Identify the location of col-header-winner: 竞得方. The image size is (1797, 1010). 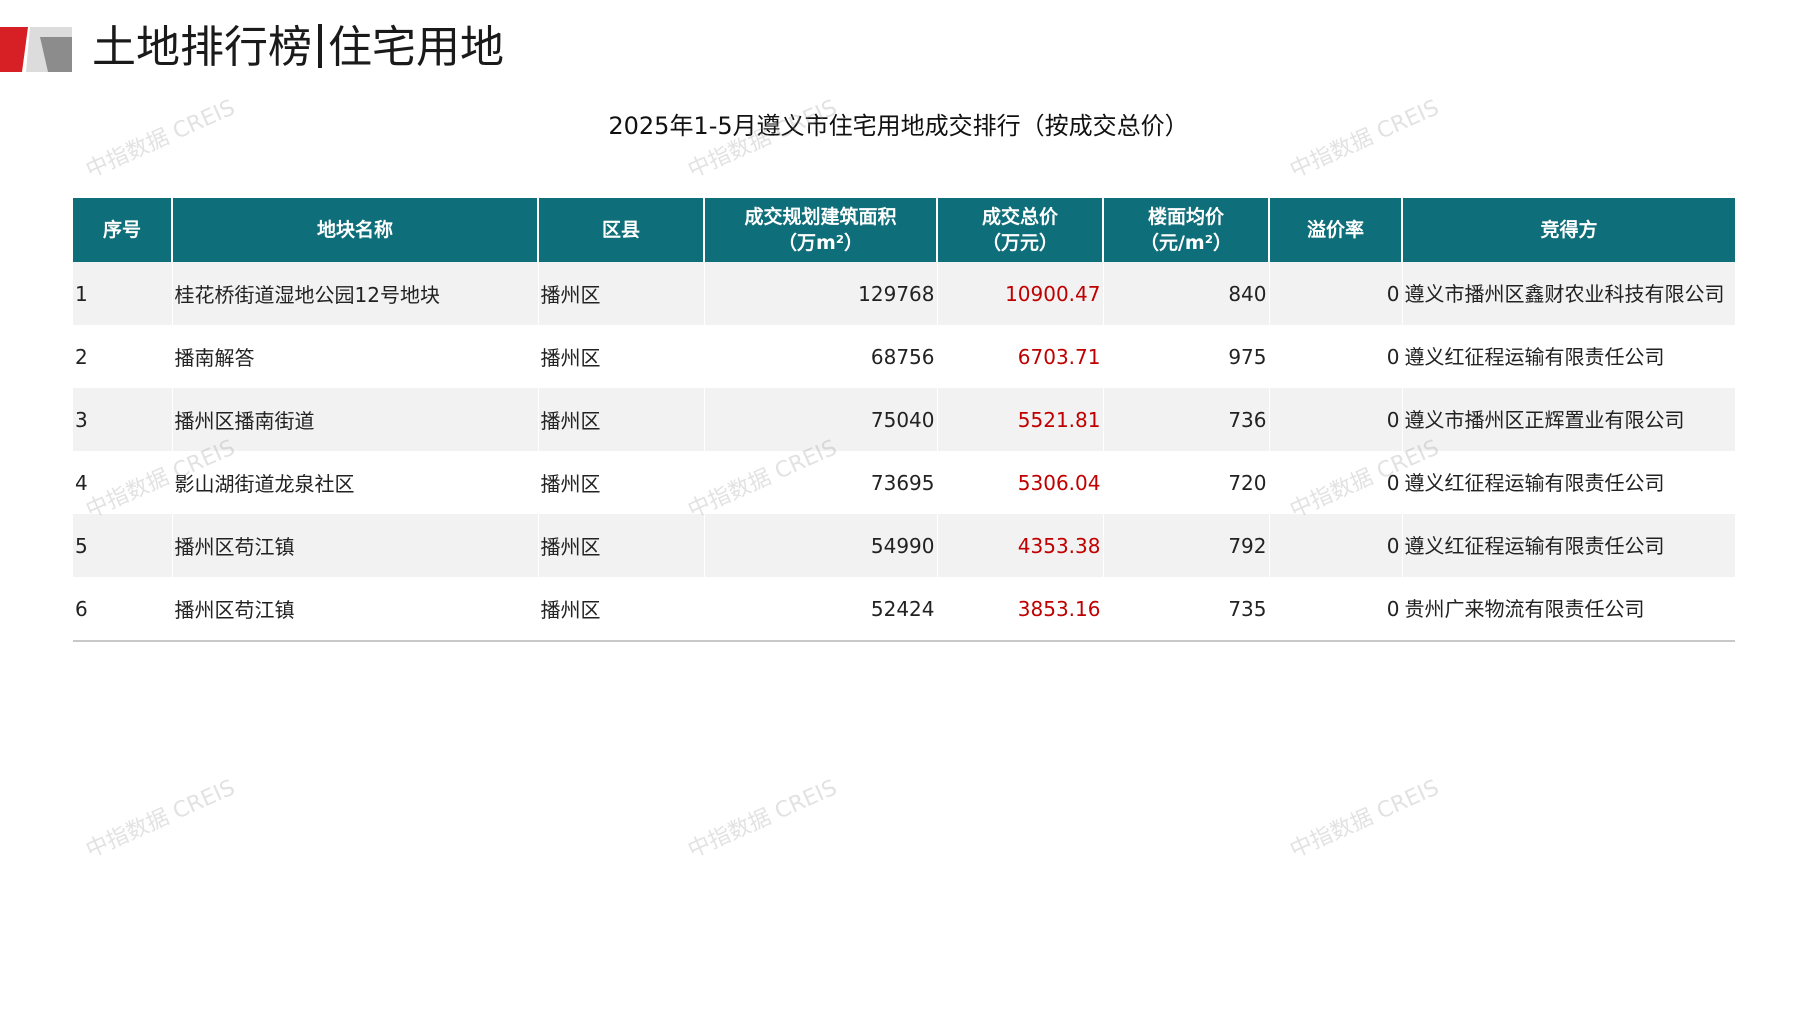
(1568, 230).